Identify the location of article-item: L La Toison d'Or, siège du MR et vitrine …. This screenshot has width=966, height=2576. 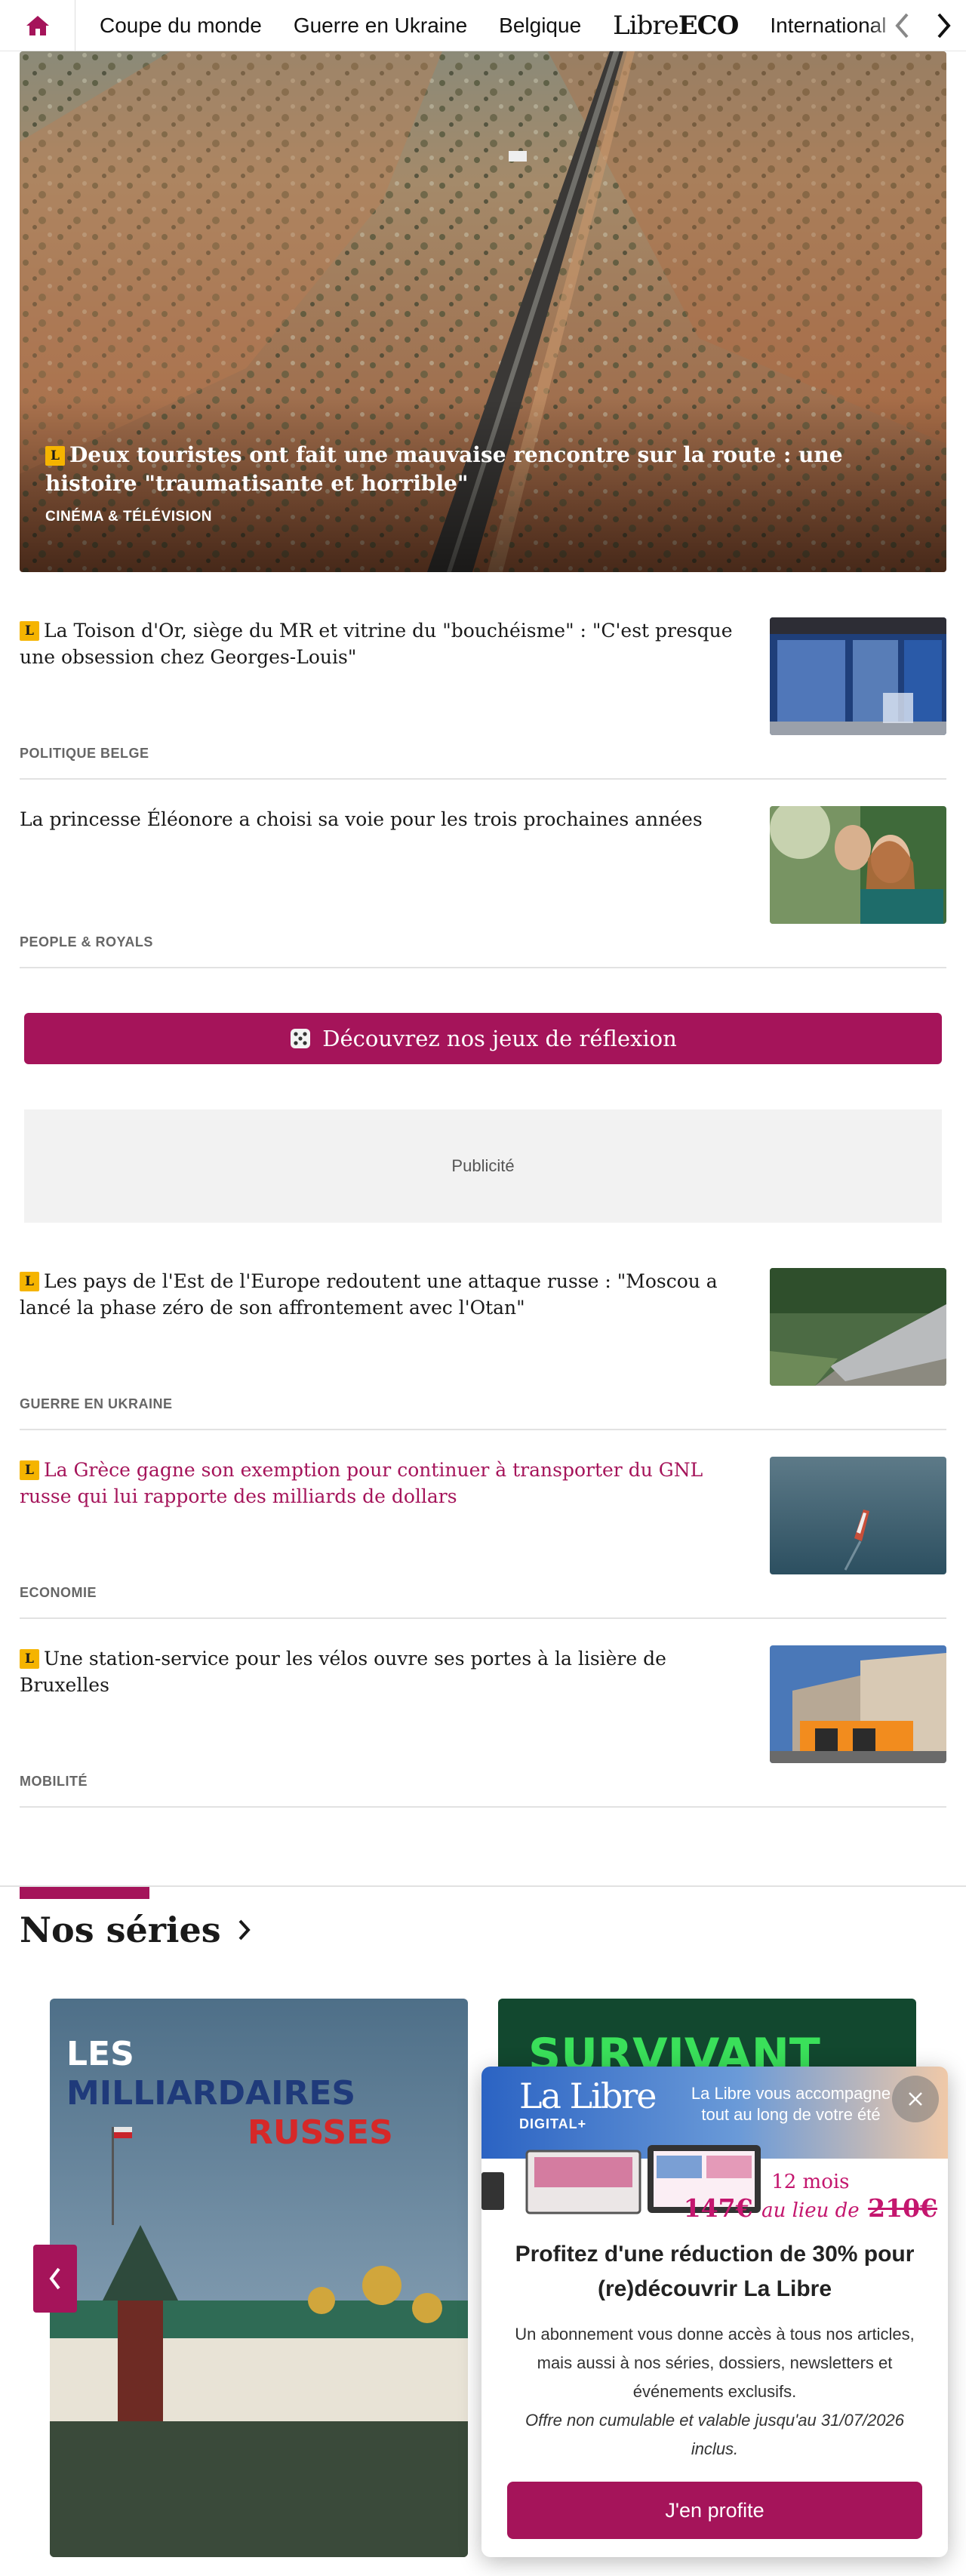
(483, 698).